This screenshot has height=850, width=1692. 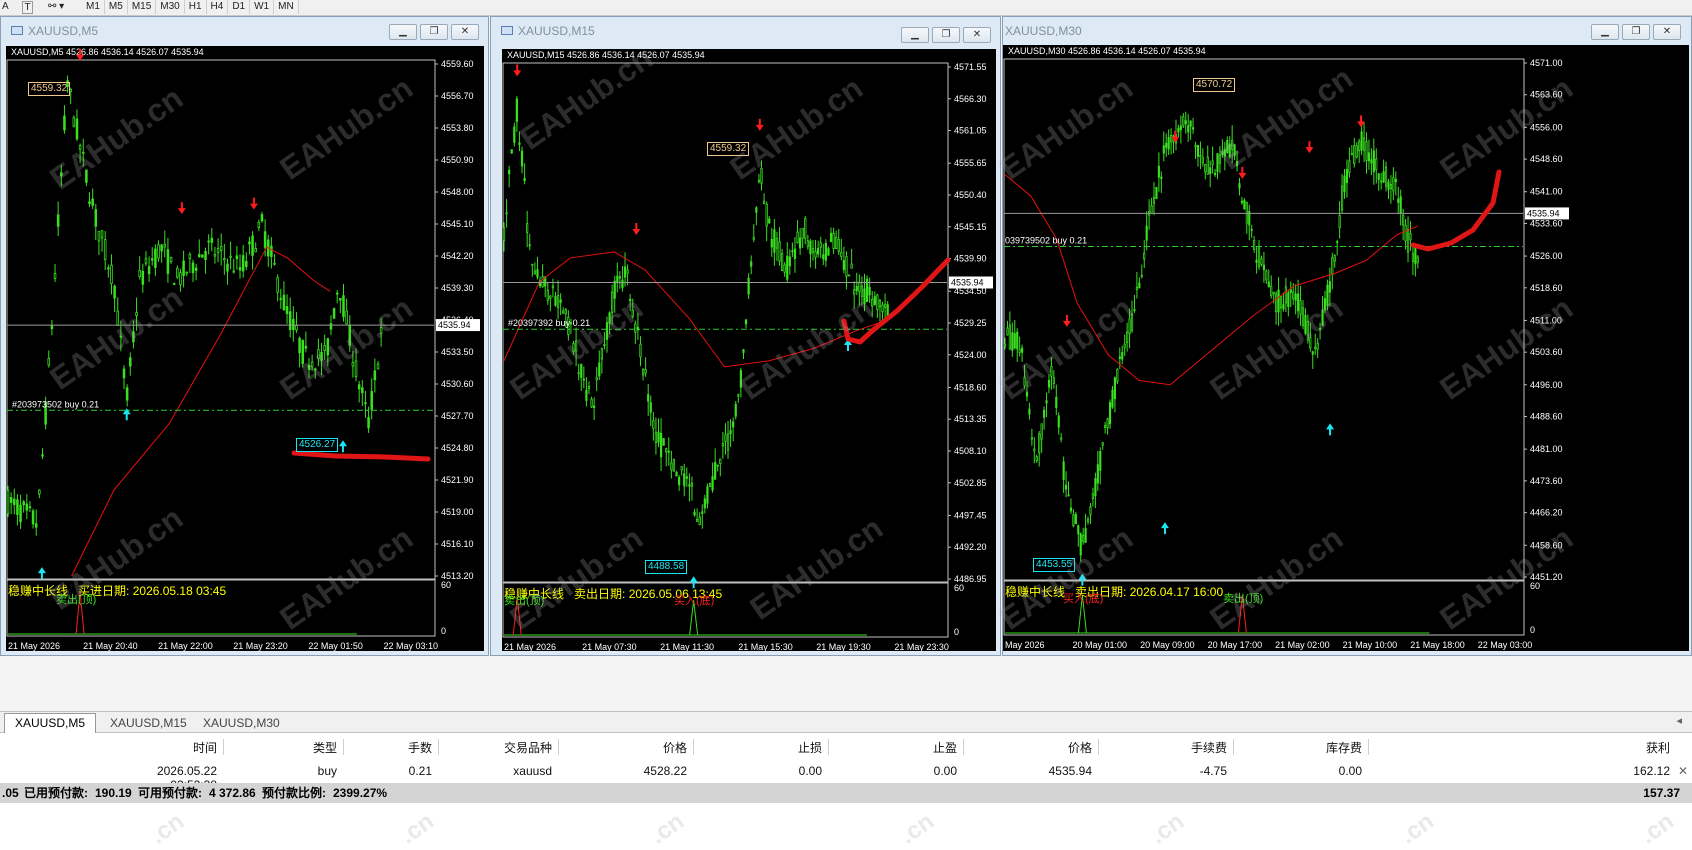 What do you see at coordinates (393, 747) in the screenshot?
I see `column-header: 手数` at bounding box center [393, 747].